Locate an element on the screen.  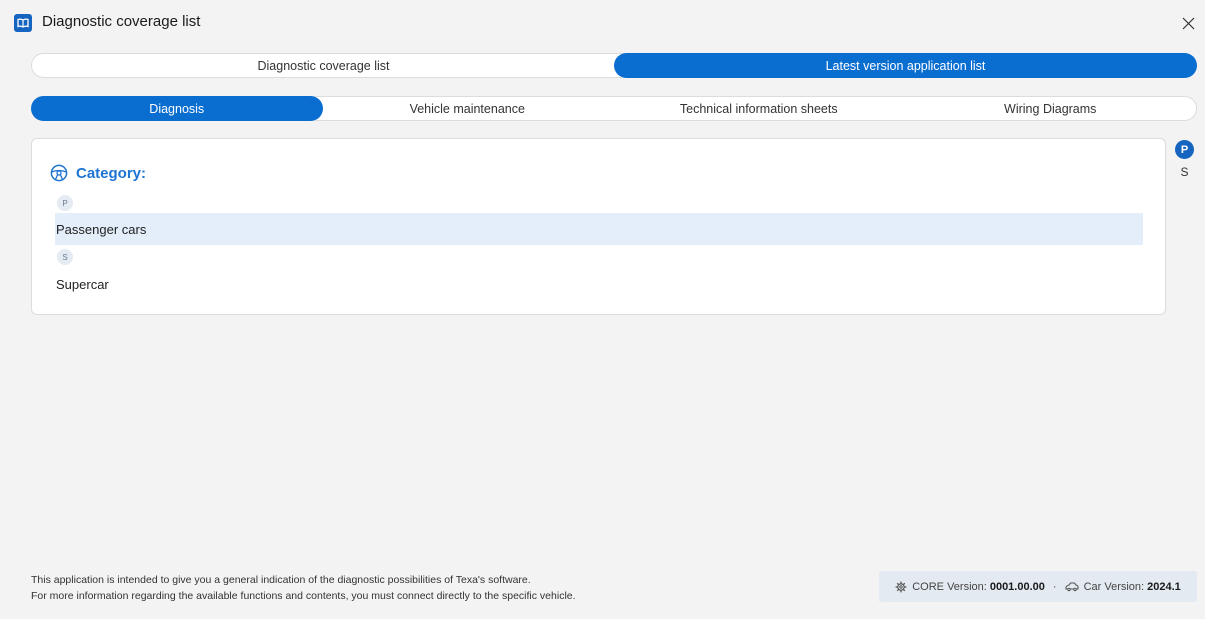
index-letter-s: S is located at coordinates (1184, 171).